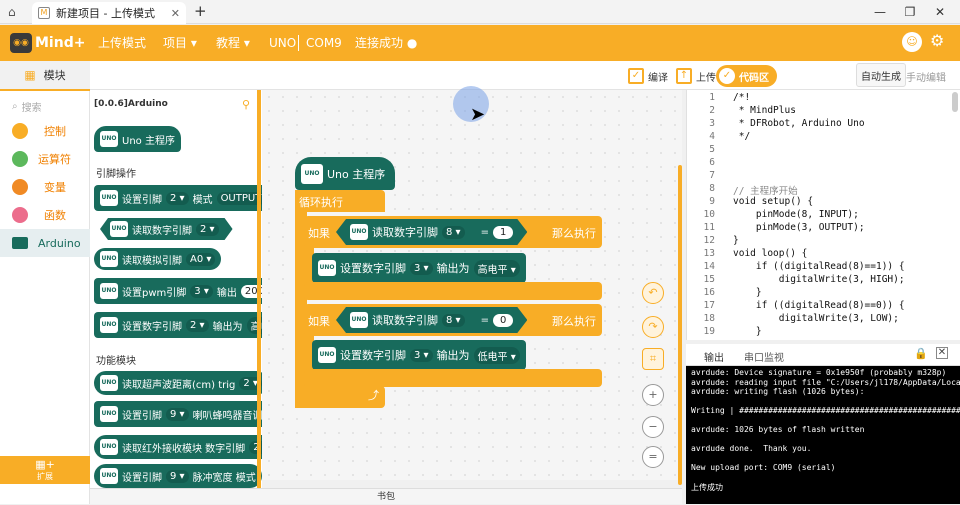 Image resolution: width=960 pixels, height=505 pixels. What do you see at coordinates (122, 43) in the screenshot?
I see `upload-mode-menu: 上传模式` at bounding box center [122, 43].